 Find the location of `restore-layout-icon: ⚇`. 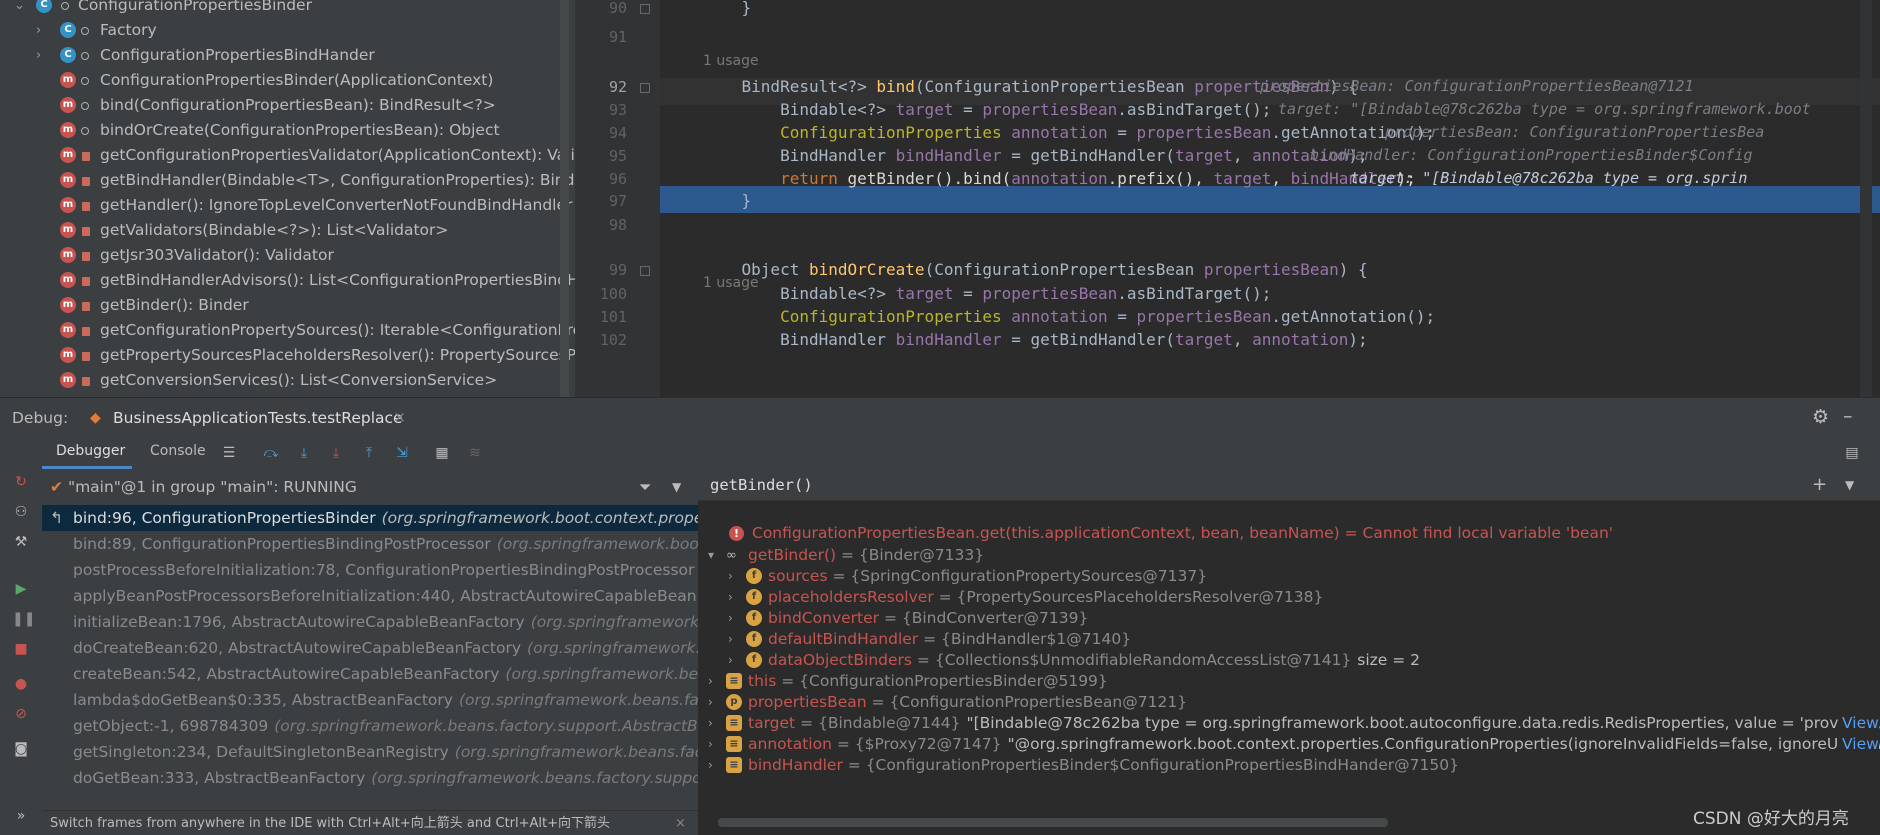

restore-layout-icon: ⚇ is located at coordinates (21, 512).